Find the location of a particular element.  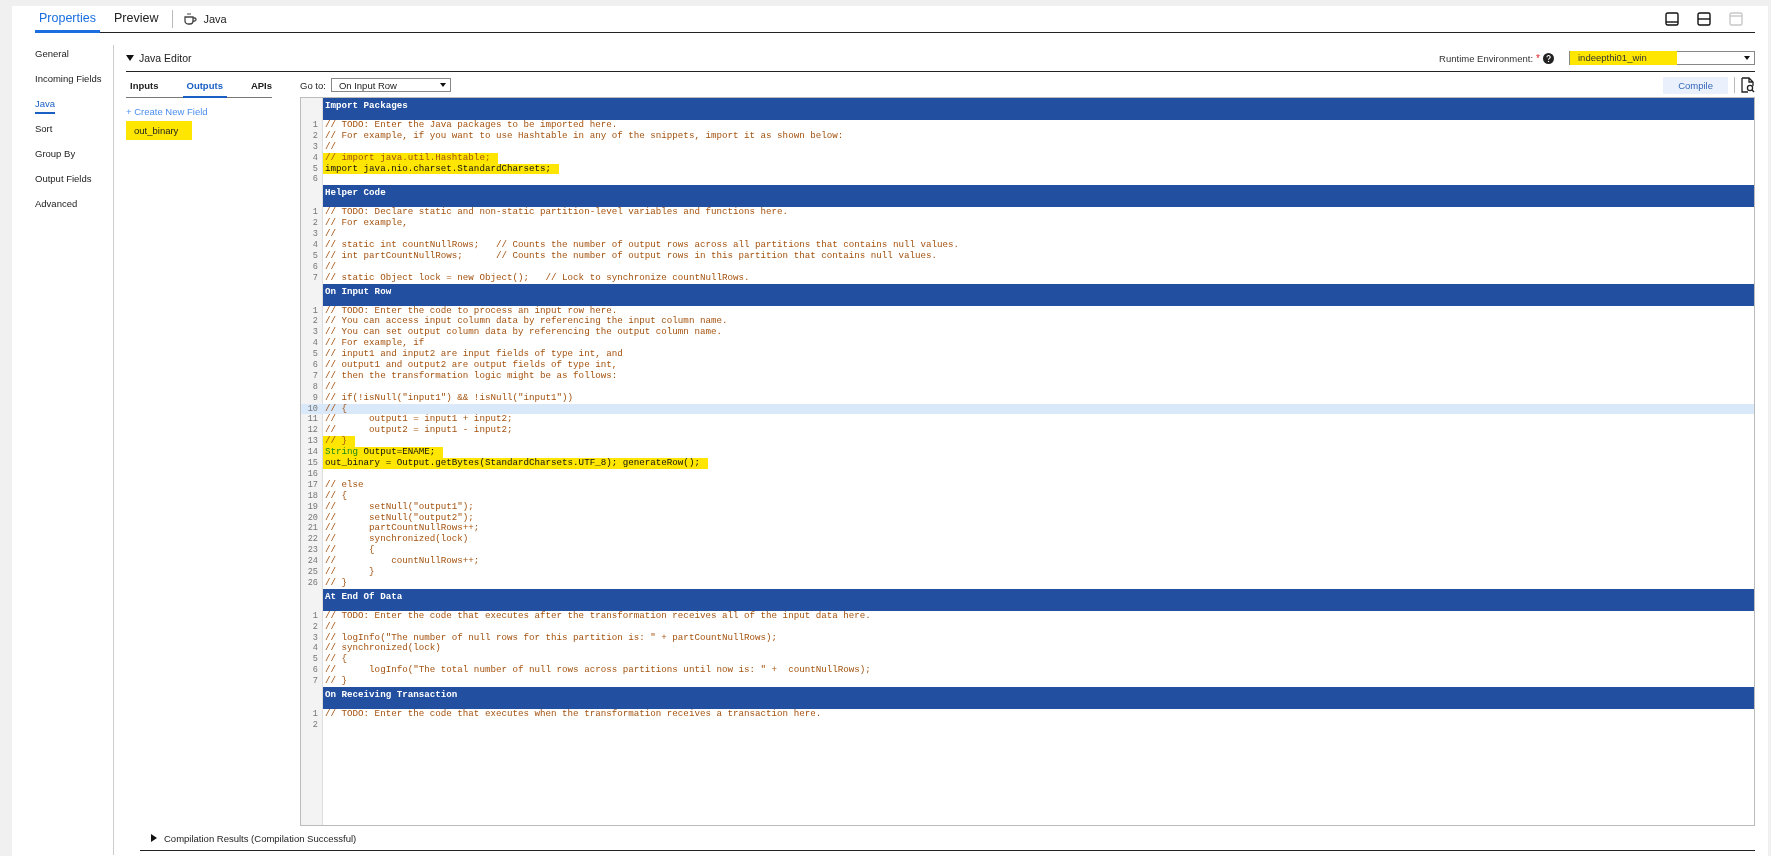

line-number: 20 is located at coordinates (312, 518).